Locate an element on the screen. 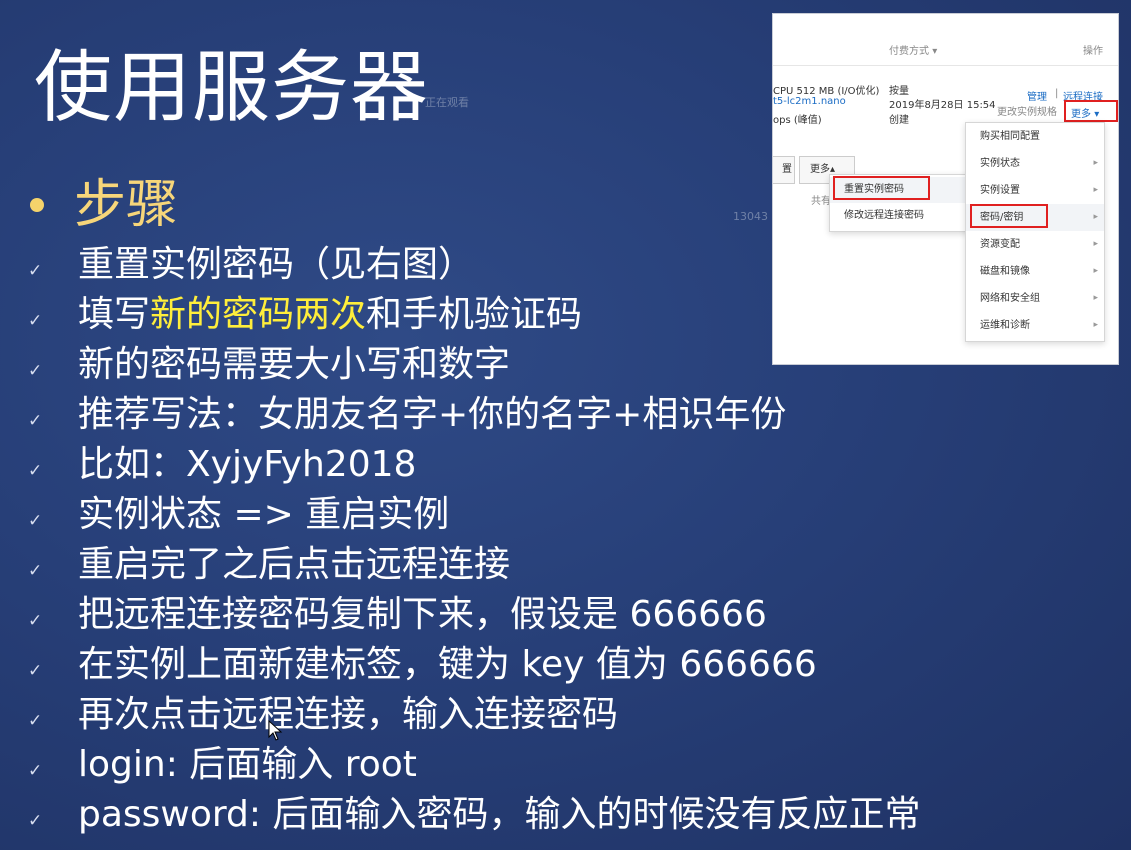 The height and width of the screenshot is (850, 1131). menu-item-instance-status: 实例状态 ▸ is located at coordinates (1035, 163).